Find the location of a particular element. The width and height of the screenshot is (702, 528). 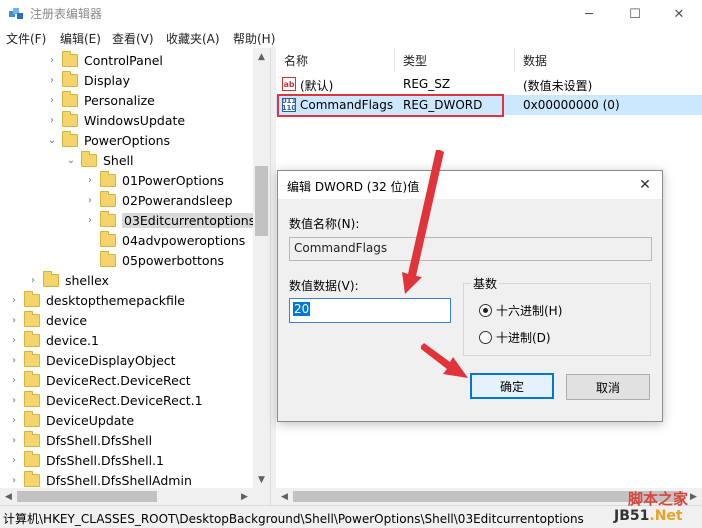

tree-horizontal-scrollbar: ◀ ▶ is located at coordinates (135, 496).